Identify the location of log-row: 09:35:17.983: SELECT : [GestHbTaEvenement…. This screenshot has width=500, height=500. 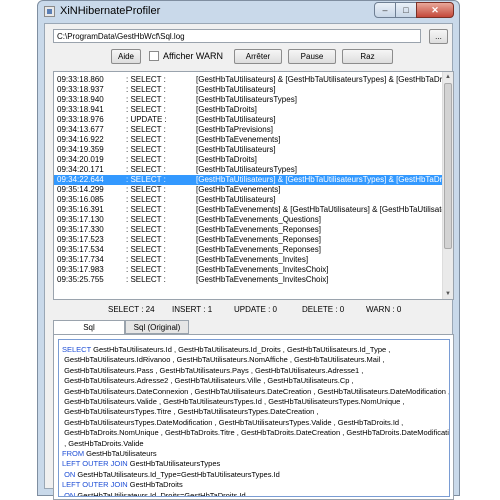
(248, 270).